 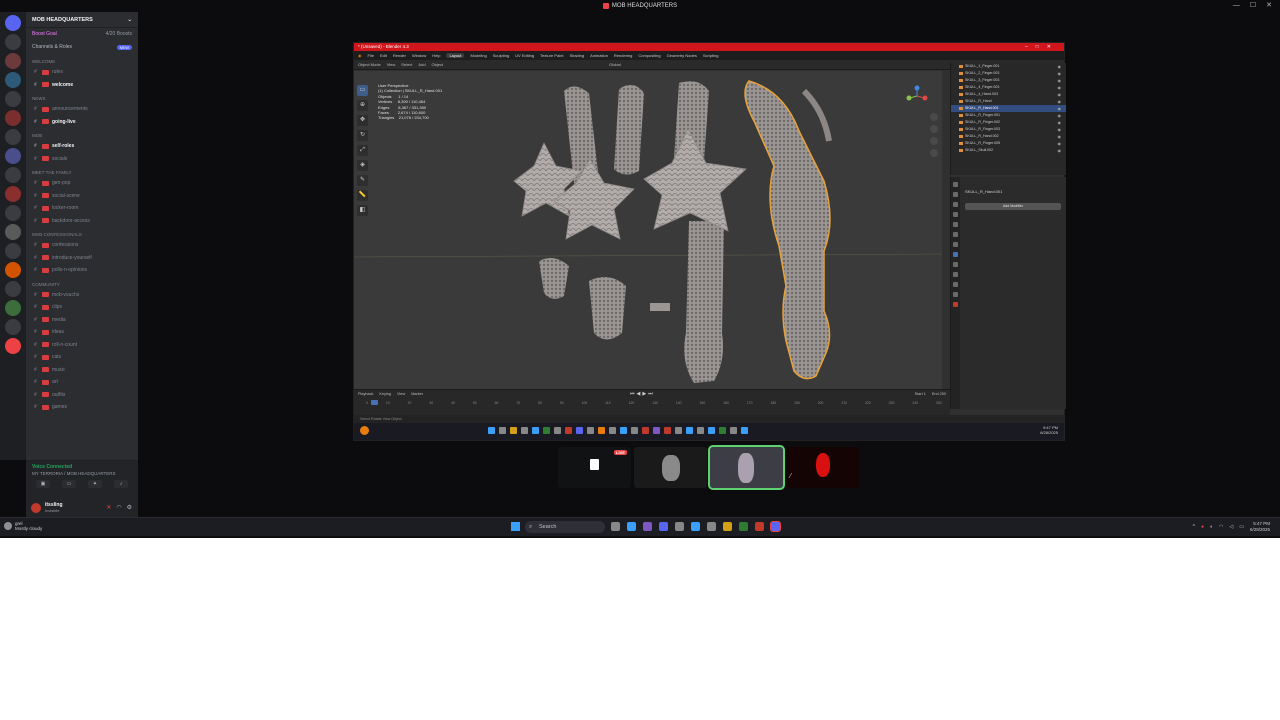 I want to click on perspective-toggle-icon, so click(x=934, y=153).